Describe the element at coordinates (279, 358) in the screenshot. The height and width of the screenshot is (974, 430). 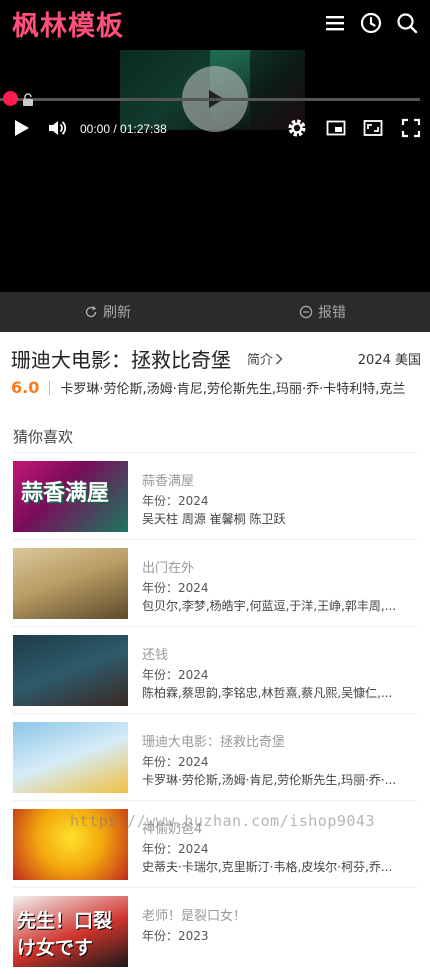
I see `chevron-right-icon` at that location.